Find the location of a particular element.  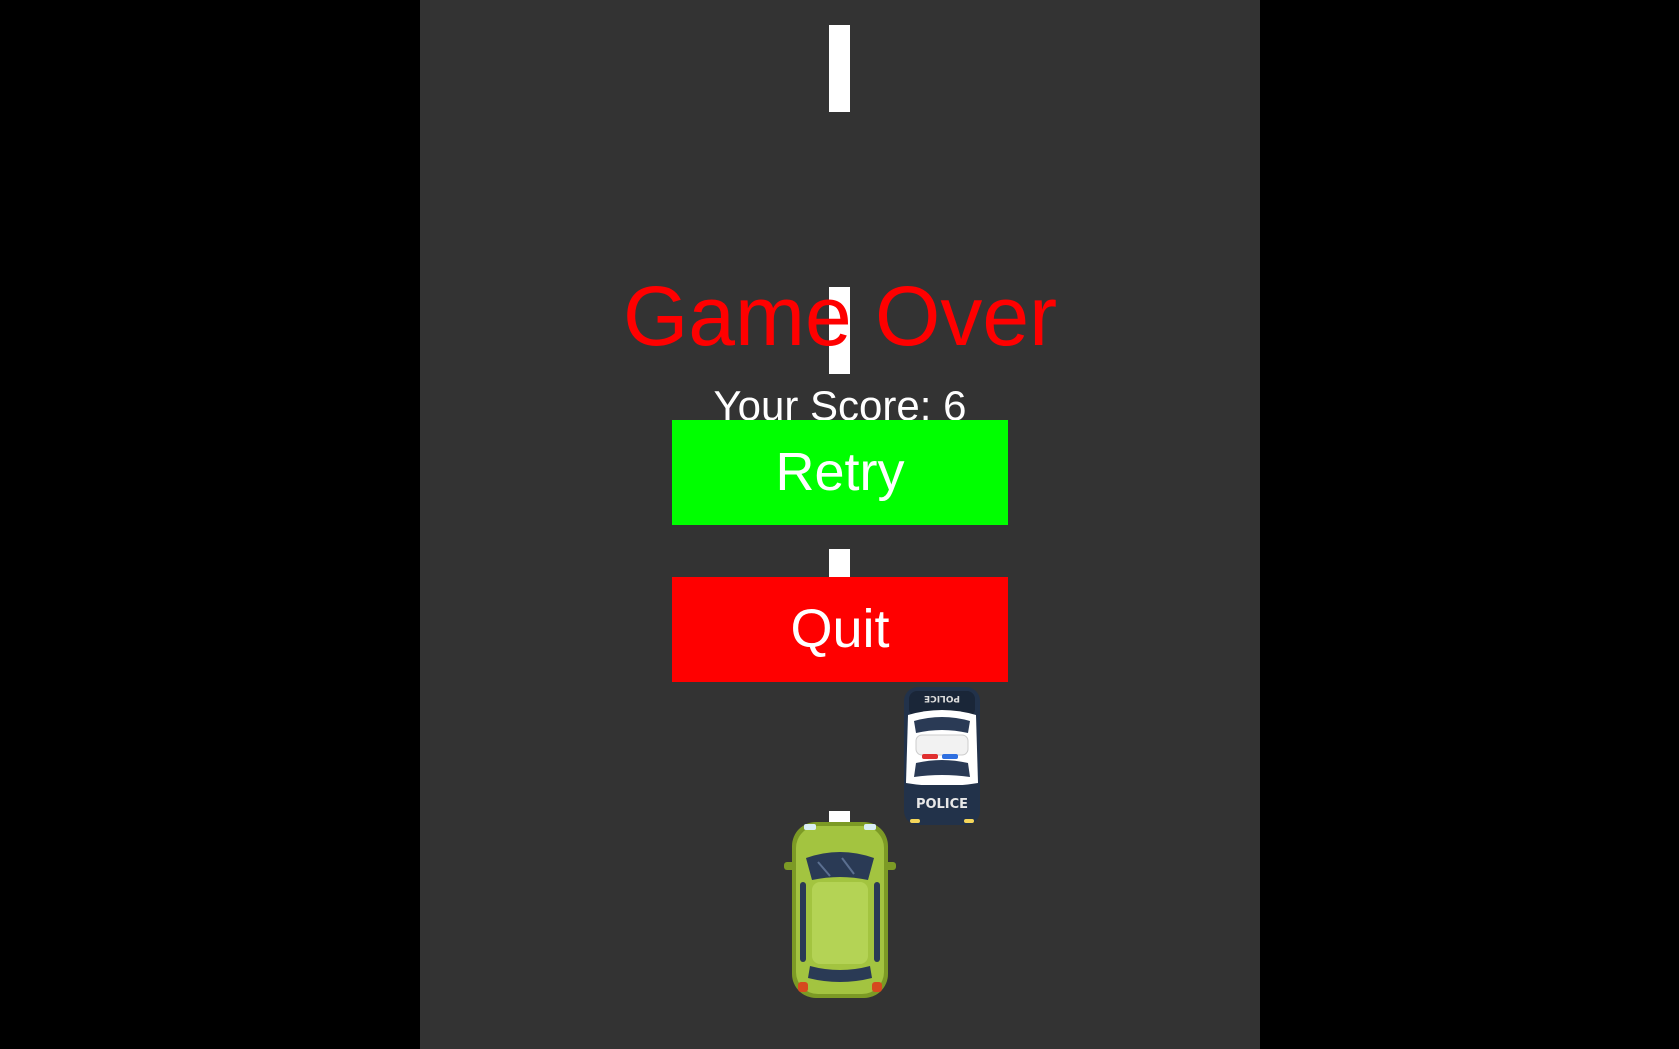

player-car-sprite is located at coordinates (840, 910).